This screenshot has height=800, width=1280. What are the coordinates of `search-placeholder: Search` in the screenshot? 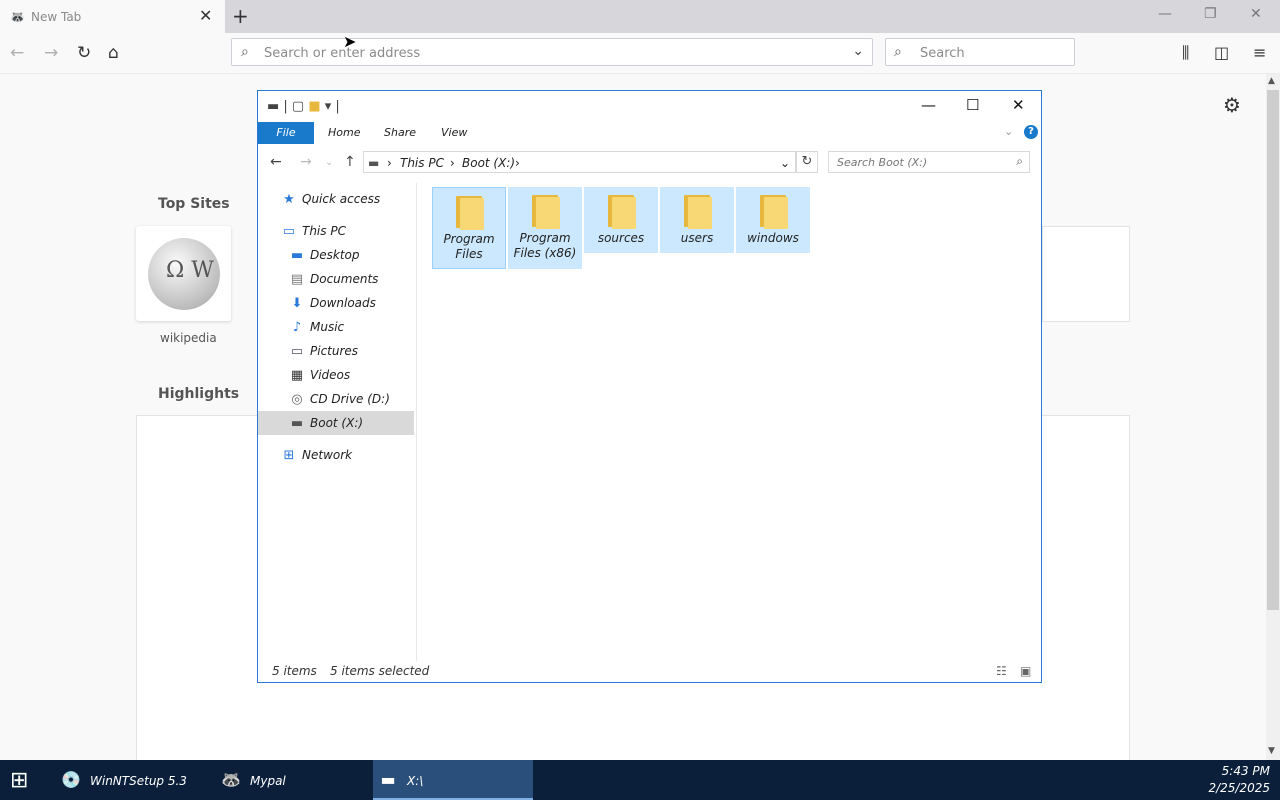 It's located at (942, 53).